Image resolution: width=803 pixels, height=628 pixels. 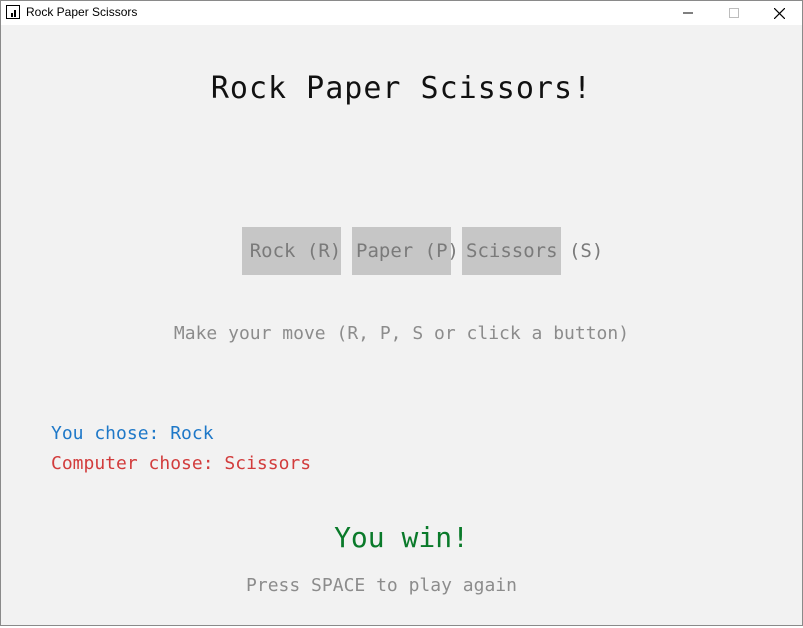 What do you see at coordinates (13, 12) in the screenshot?
I see `app-icon` at bounding box center [13, 12].